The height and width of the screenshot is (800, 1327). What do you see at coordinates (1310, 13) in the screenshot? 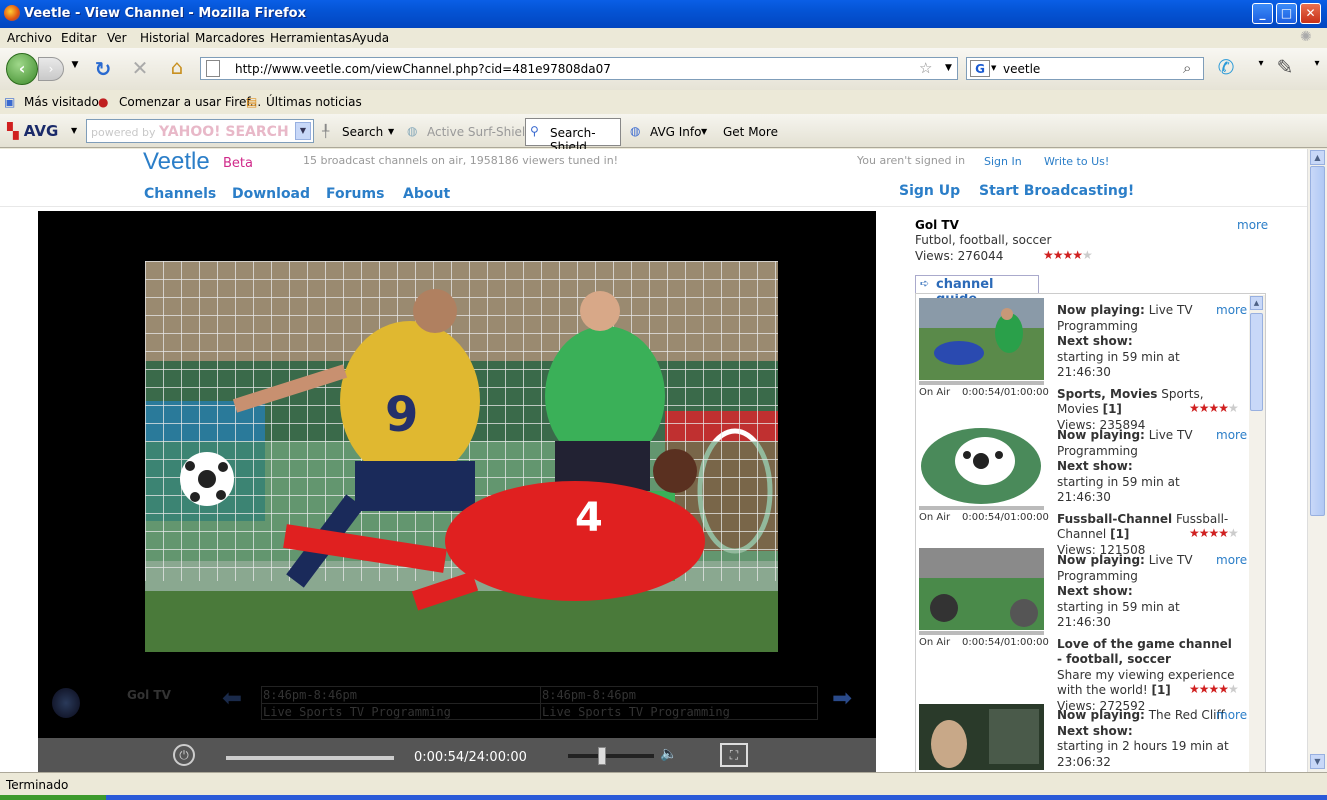
I see `close-button: ✕` at bounding box center [1310, 13].